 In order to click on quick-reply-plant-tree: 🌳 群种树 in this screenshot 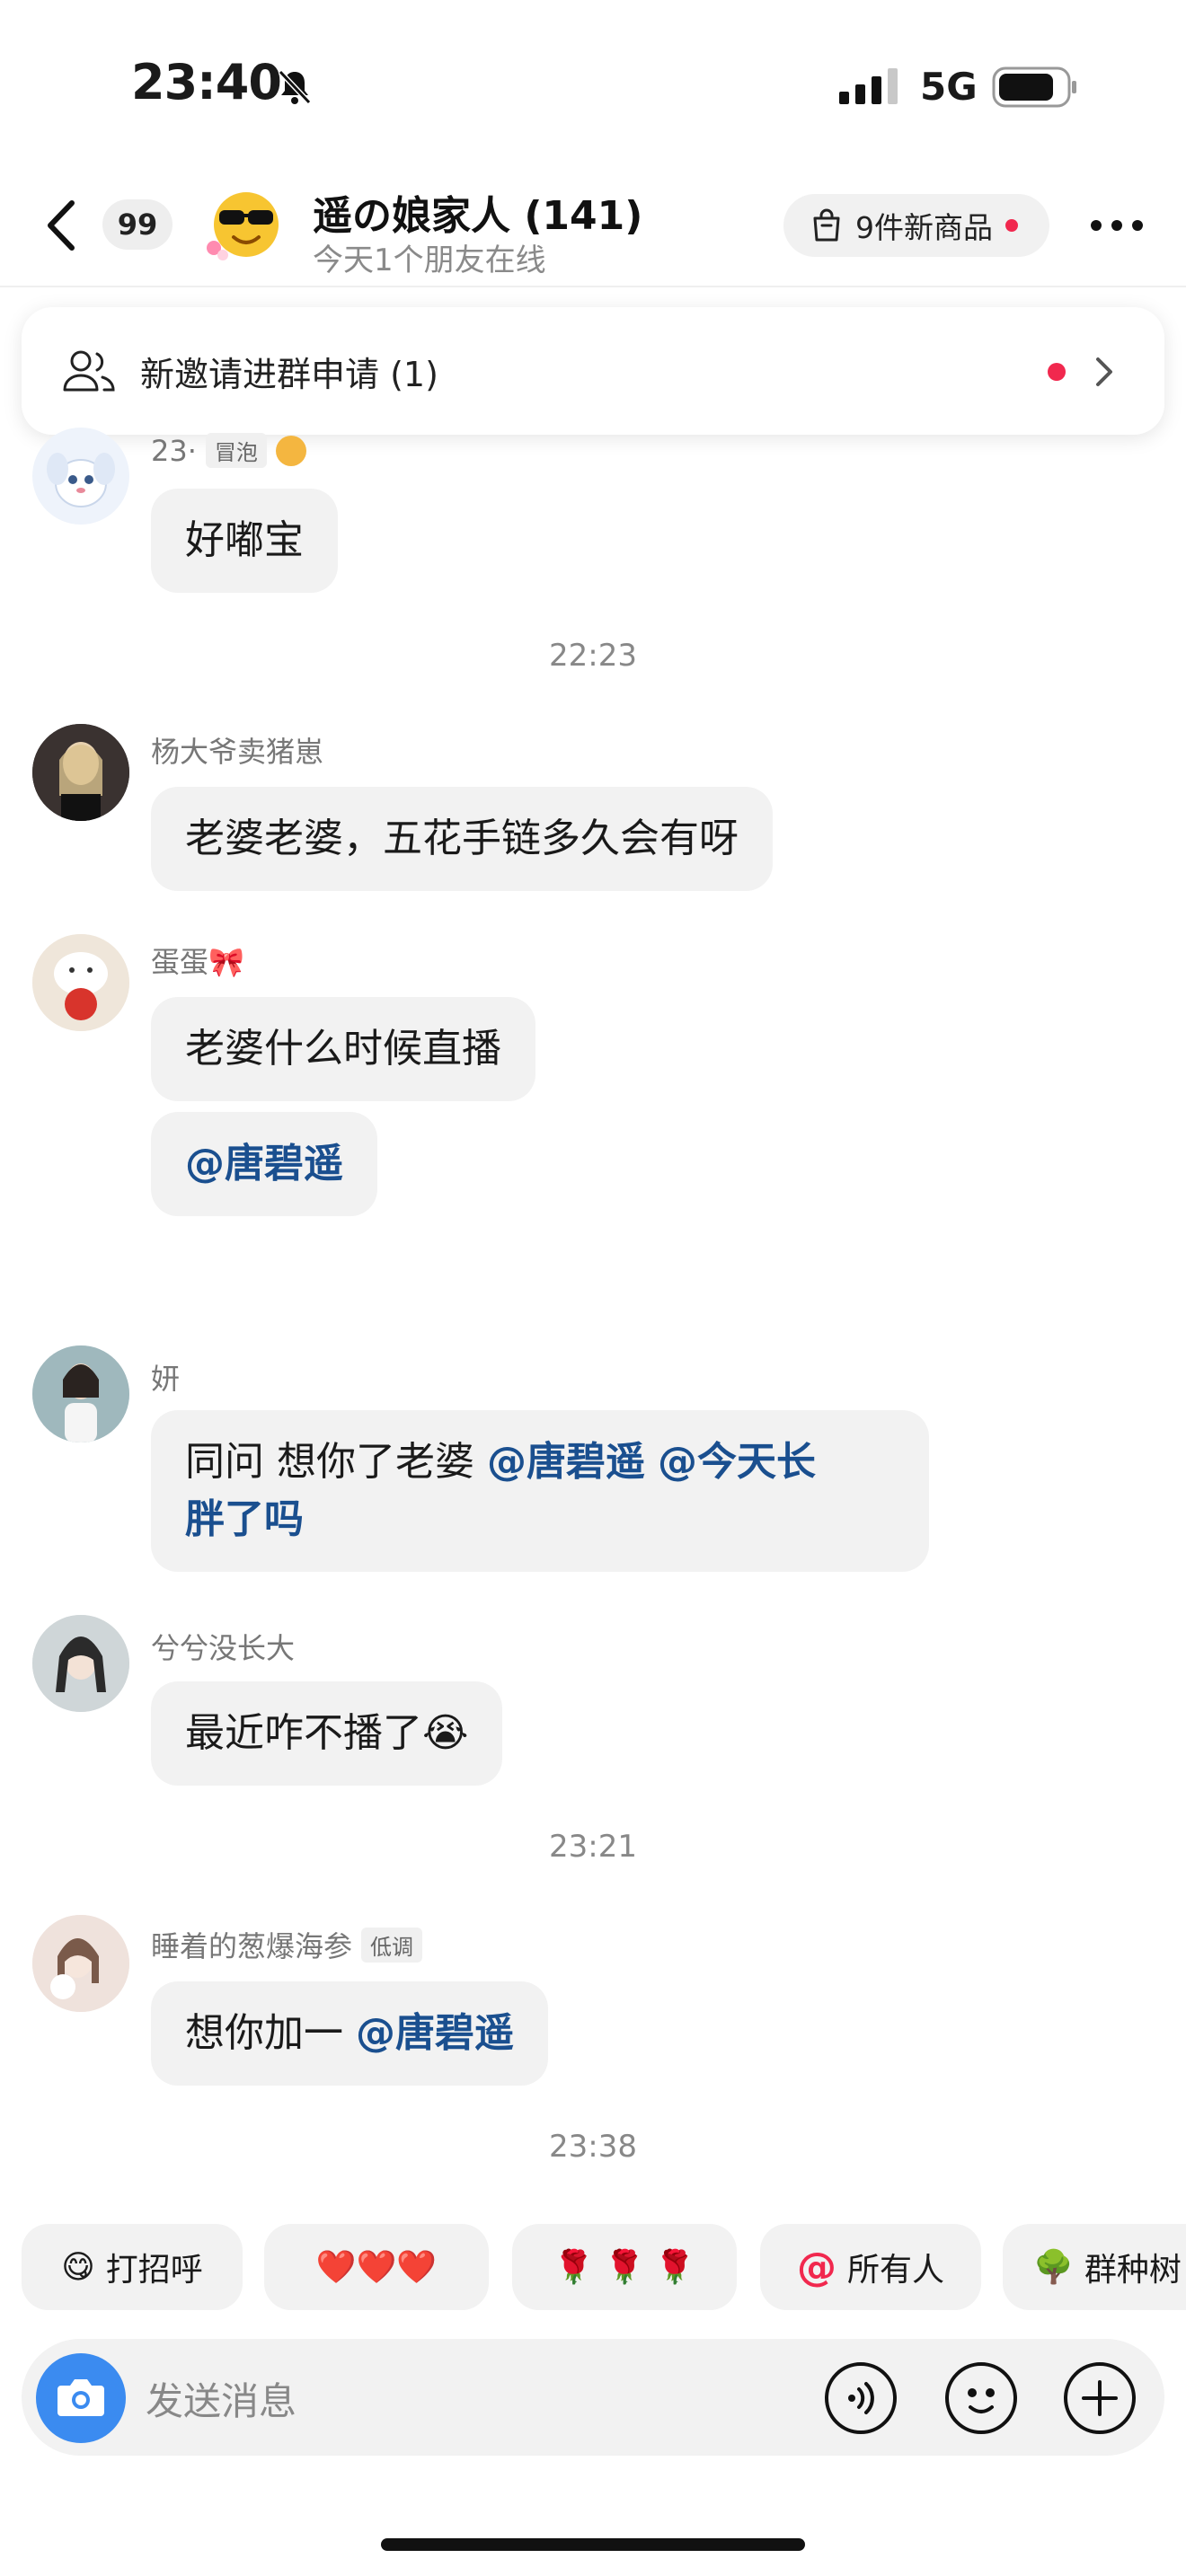, I will do `click(1094, 2267)`.